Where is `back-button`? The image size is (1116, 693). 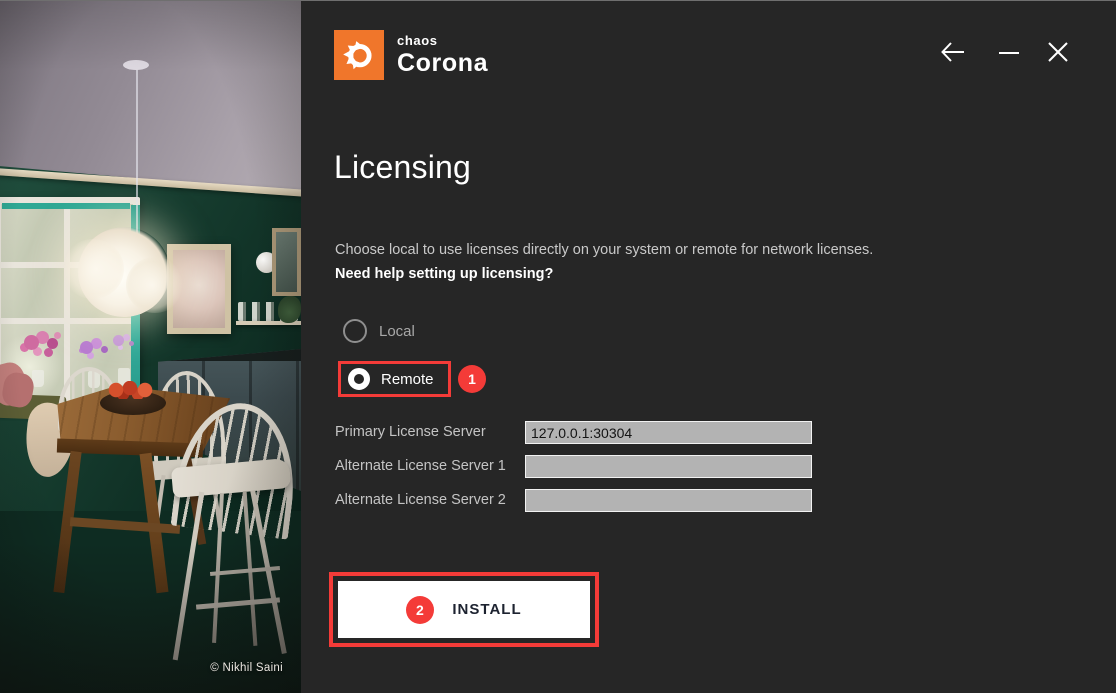 back-button is located at coordinates (953, 53).